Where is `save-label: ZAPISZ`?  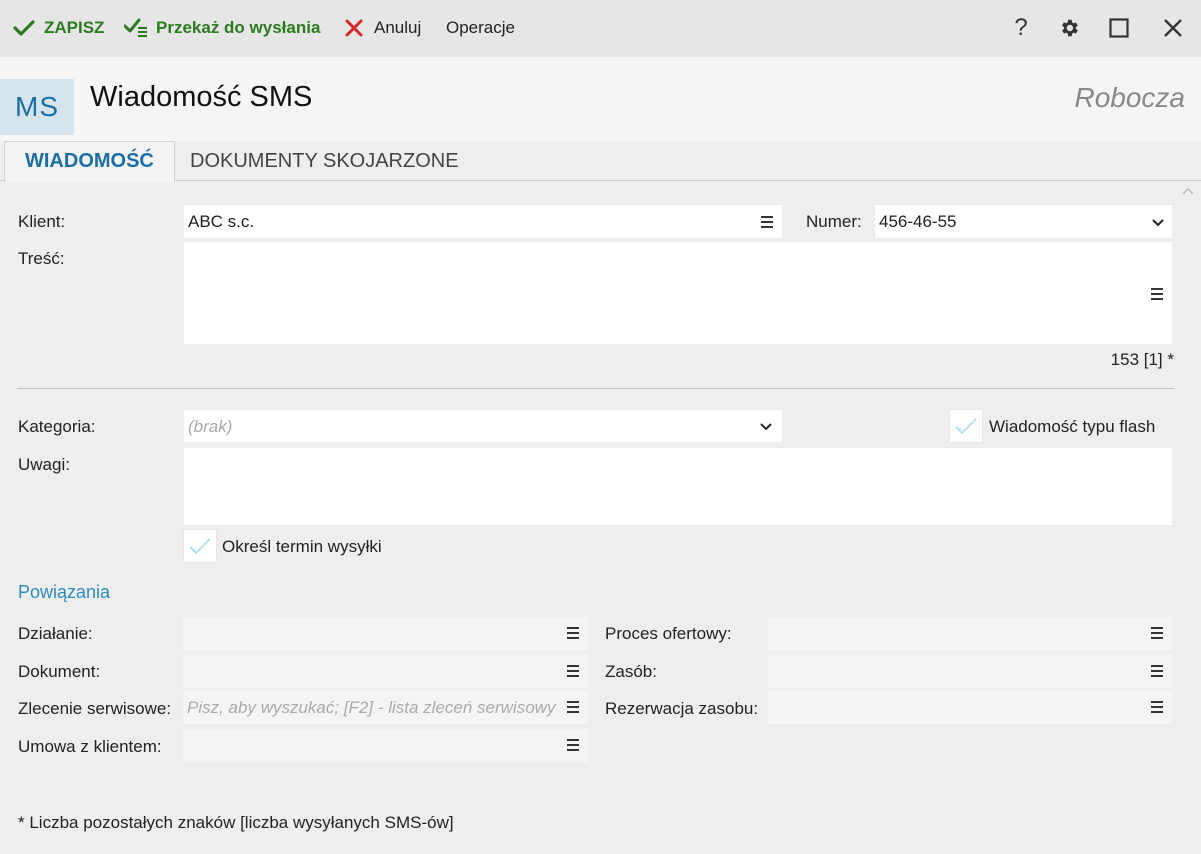
save-label: ZAPISZ is located at coordinates (74, 27).